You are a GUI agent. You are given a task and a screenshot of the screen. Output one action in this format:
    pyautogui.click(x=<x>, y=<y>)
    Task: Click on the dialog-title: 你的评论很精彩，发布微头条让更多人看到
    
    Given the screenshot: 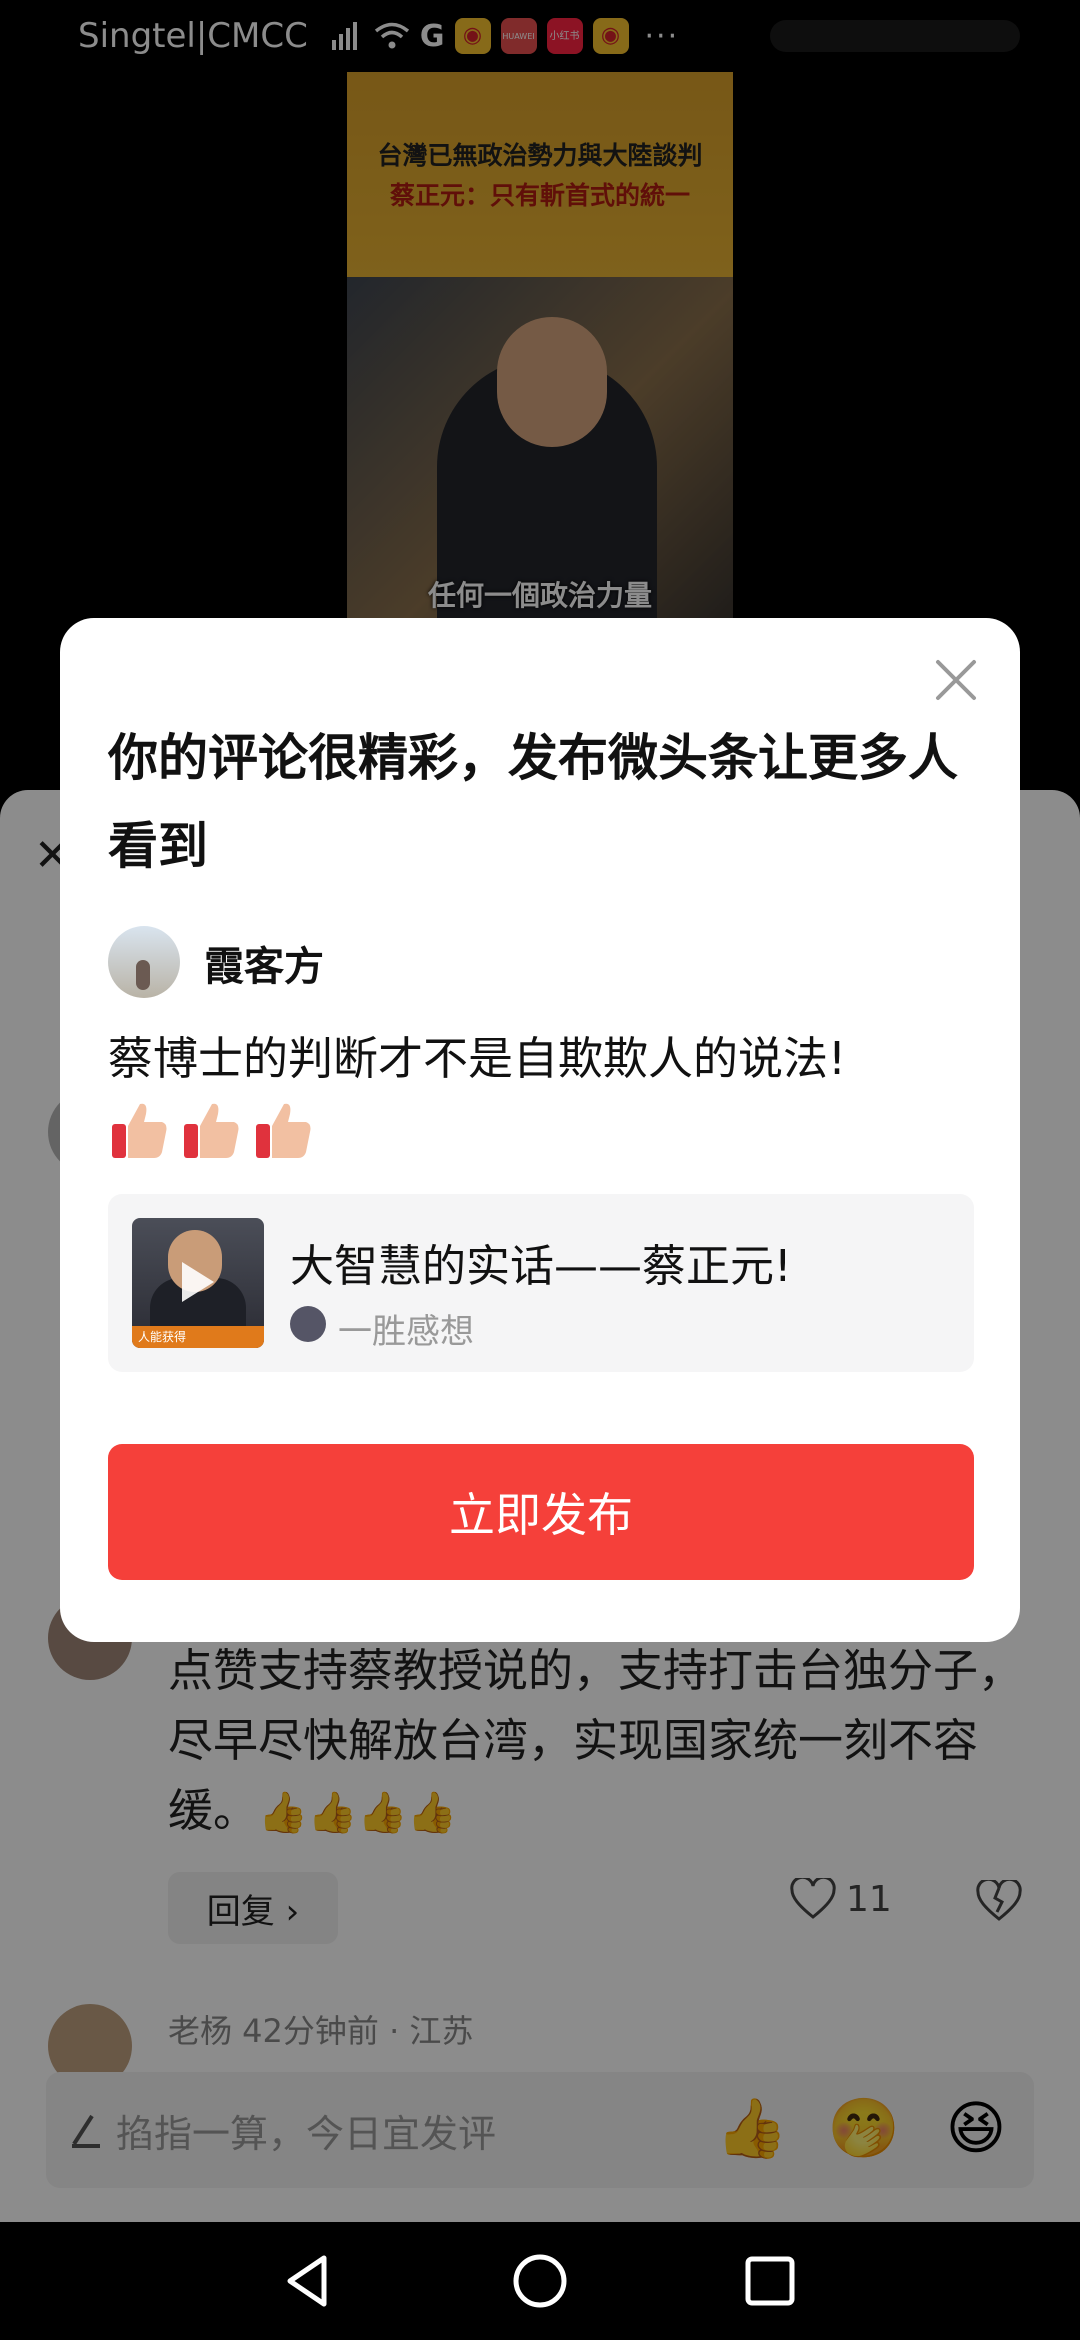 What is the action you would take?
    pyautogui.click(x=533, y=802)
    